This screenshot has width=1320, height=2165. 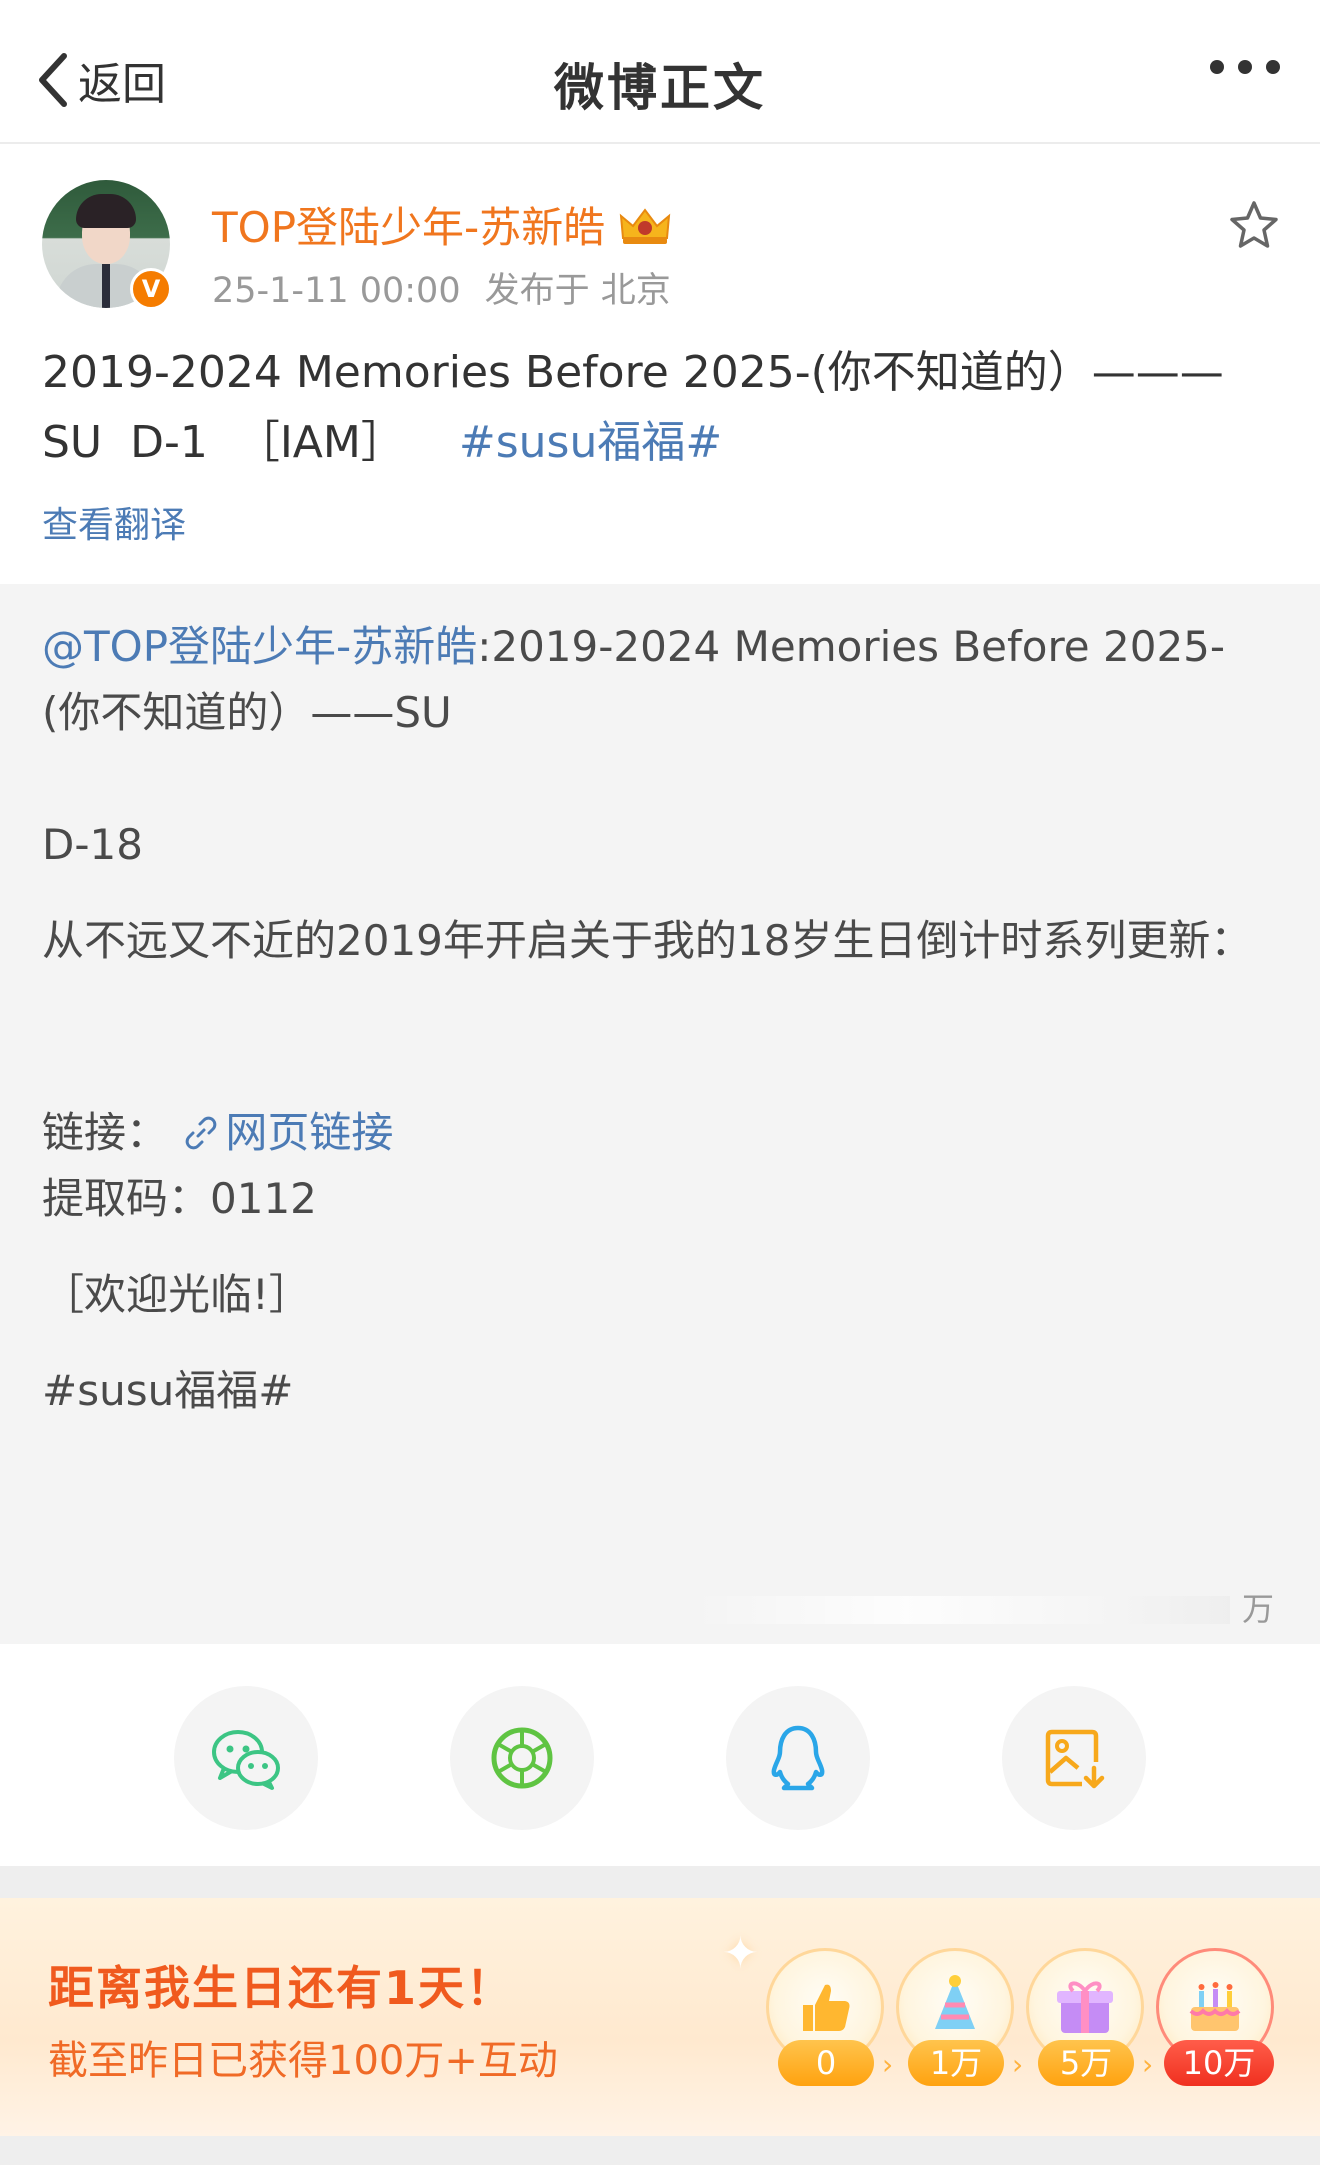 I want to click on birthday-cake-icon, so click(x=1215, y=2006).